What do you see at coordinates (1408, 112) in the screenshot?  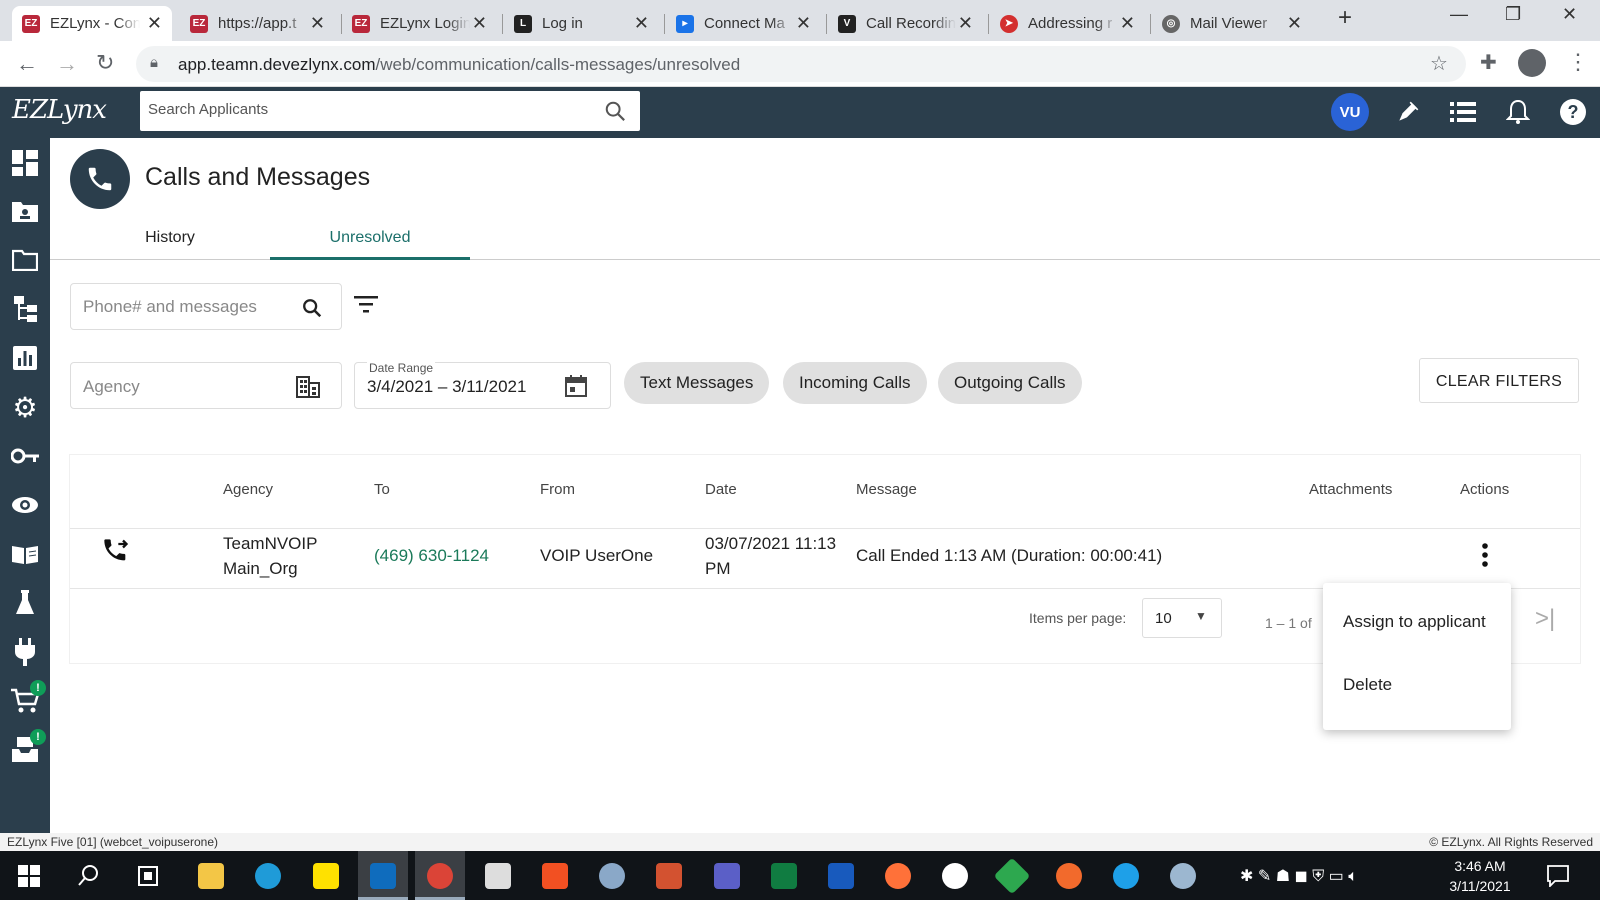 I see `quick-note-icon` at bounding box center [1408, 112].